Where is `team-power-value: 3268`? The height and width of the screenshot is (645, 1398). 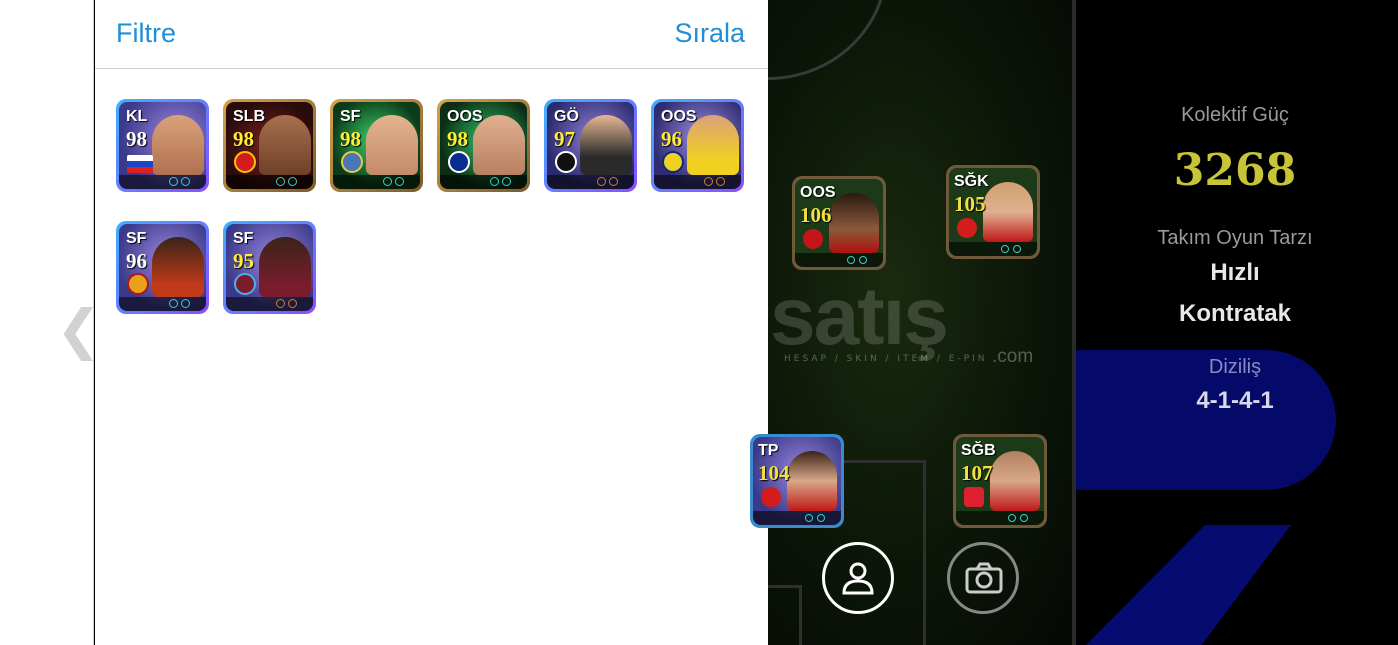
team-power-value: 3268 is located at coordinates (1235, 170).